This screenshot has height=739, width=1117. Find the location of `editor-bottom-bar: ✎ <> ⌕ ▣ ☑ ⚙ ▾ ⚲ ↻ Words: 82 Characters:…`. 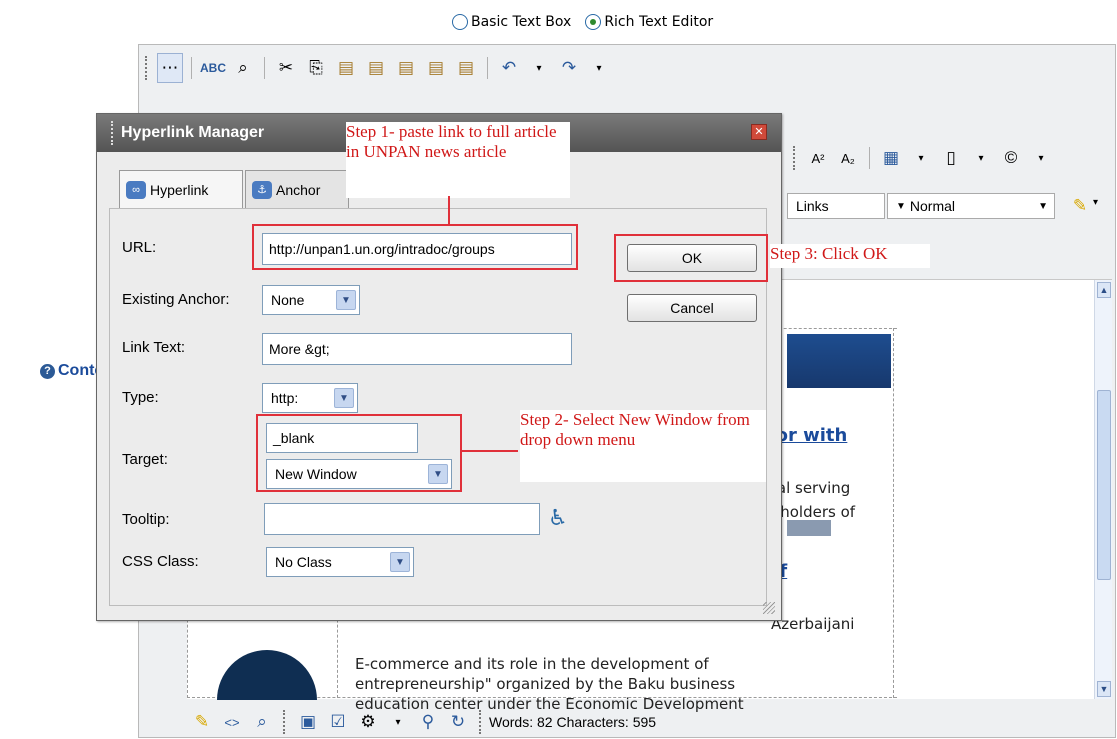

editor-bottom-bar: ✎ <> ⌕ ▣ ☑ ⚙ ▾ ⚲ ↻ Words: 82 Characters:… is located at coordinates (421, 722).